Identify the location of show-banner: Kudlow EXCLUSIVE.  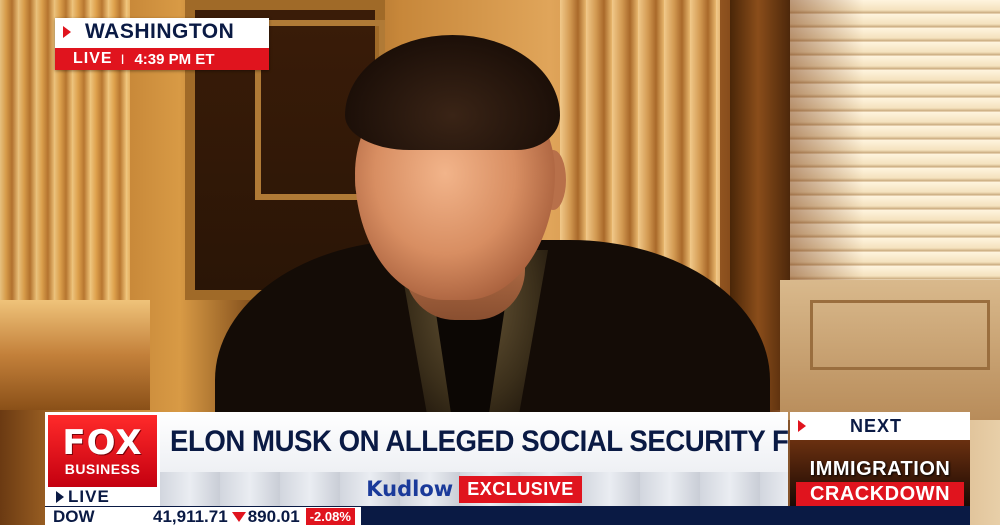
(474, 489).